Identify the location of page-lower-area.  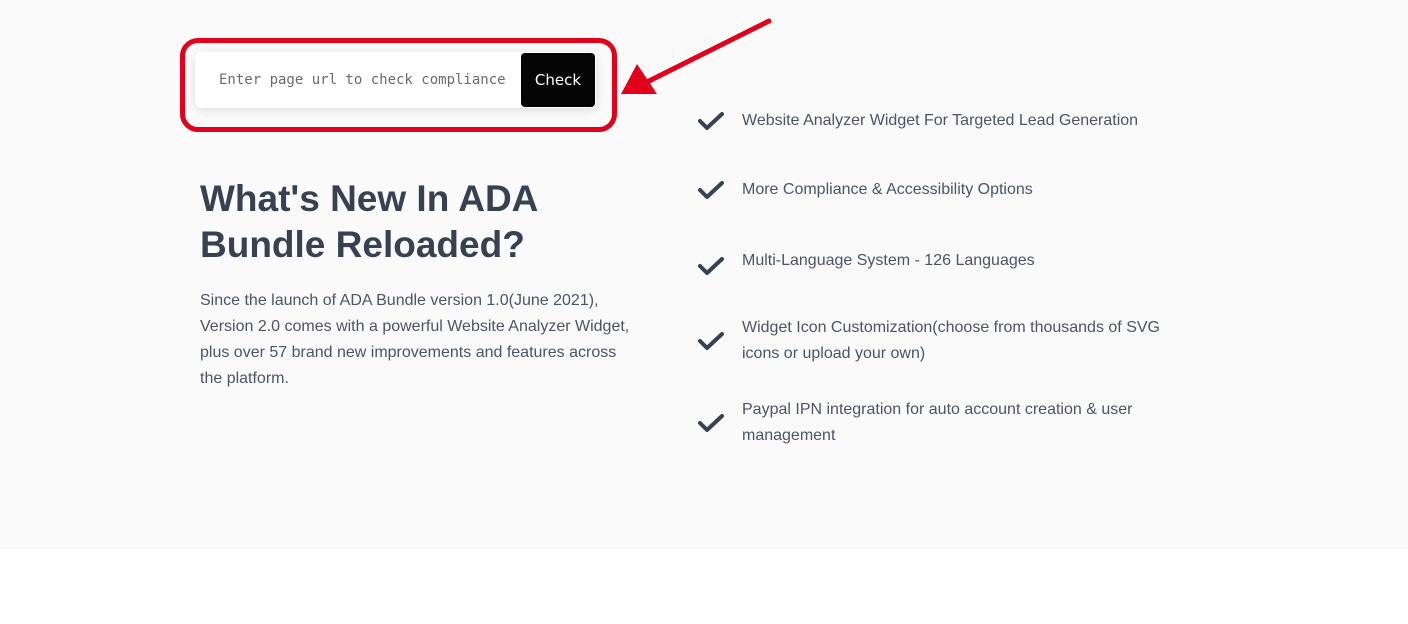
(704, 586).